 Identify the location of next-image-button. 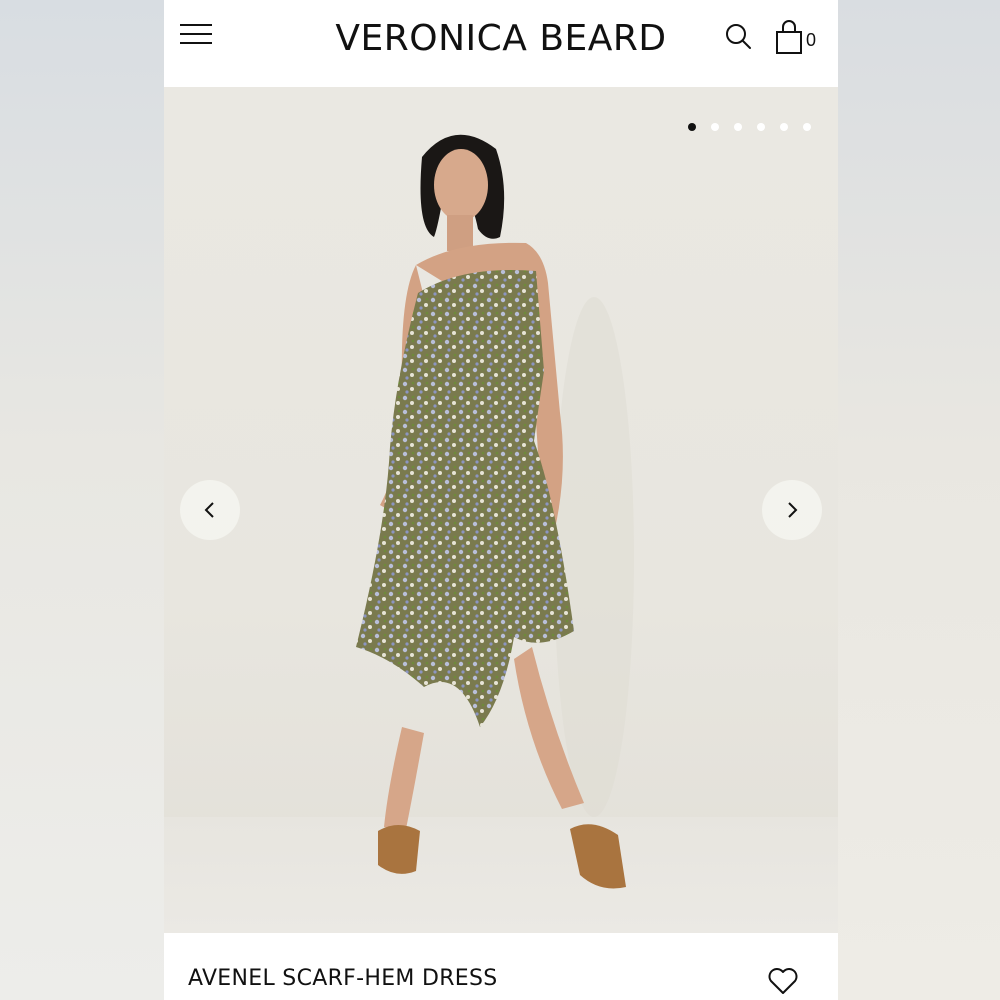
(792, 510).